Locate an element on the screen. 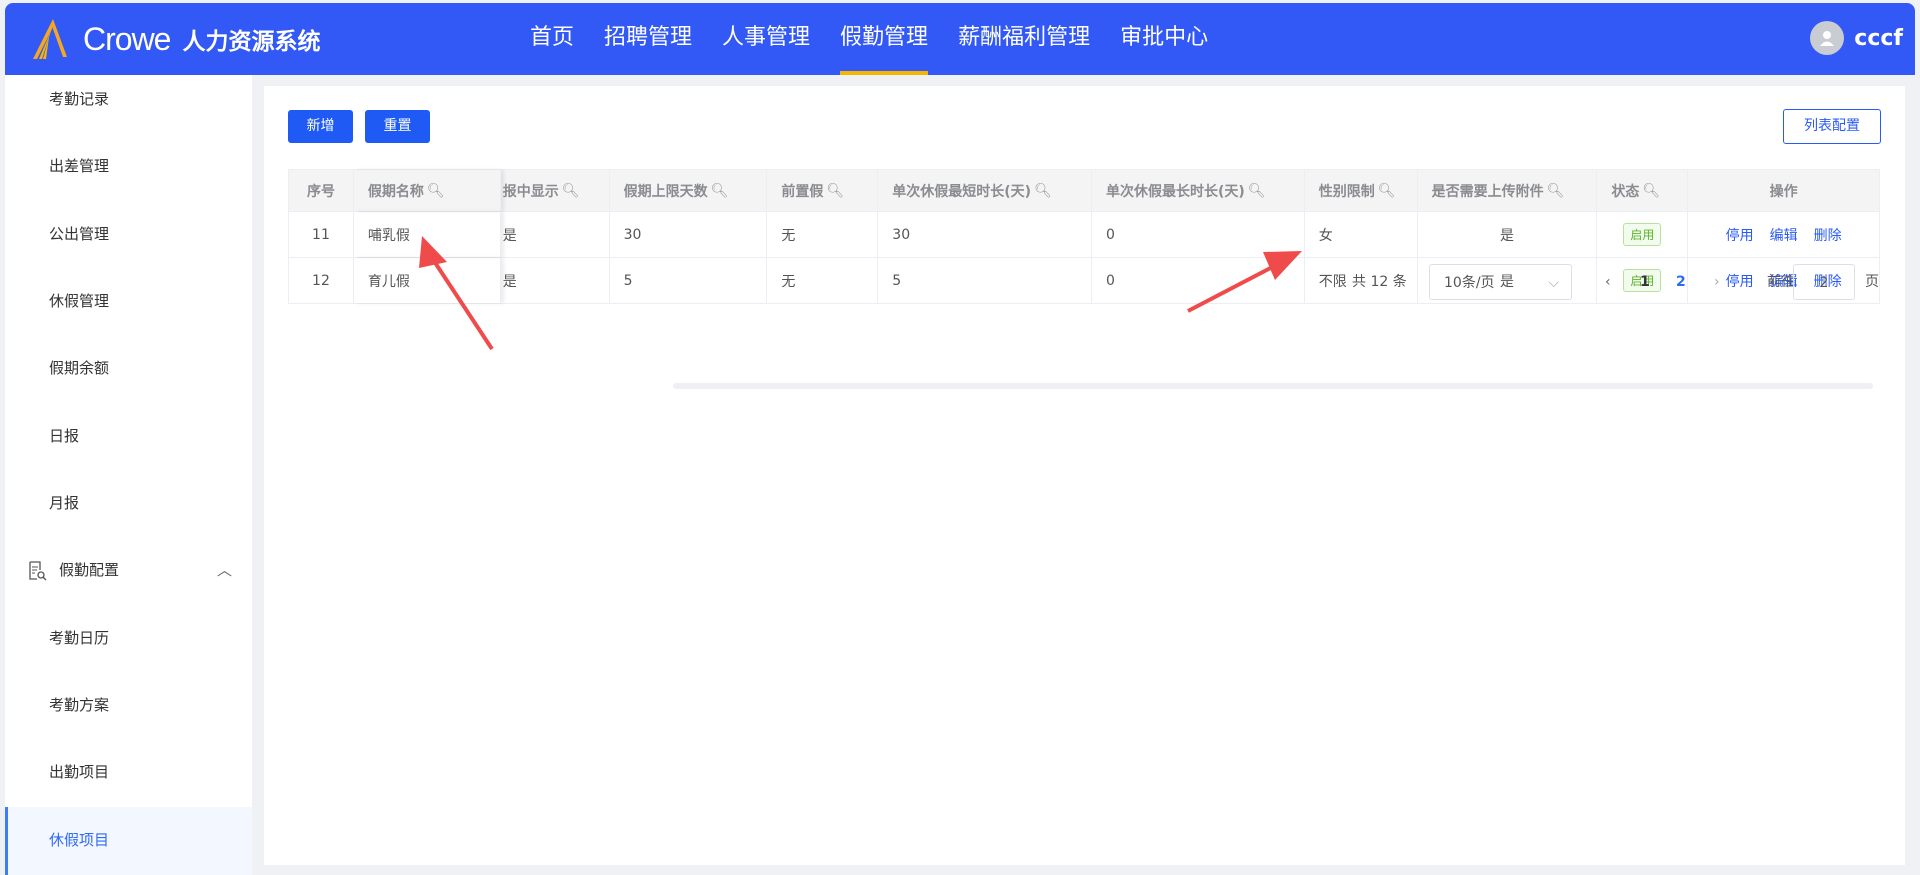  cell-show: 是 is located at coordinates (555, 234).